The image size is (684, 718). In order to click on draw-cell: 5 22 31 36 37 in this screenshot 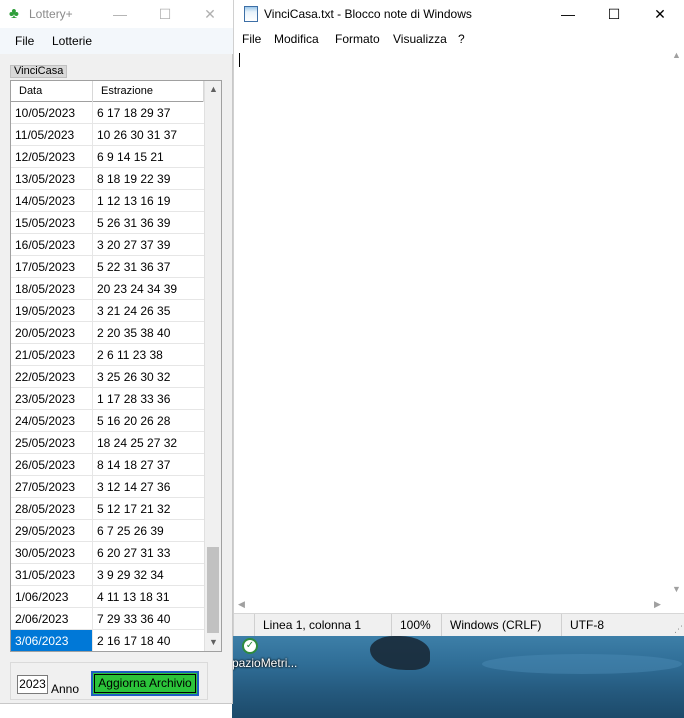, I will do `click(148, 267)`.